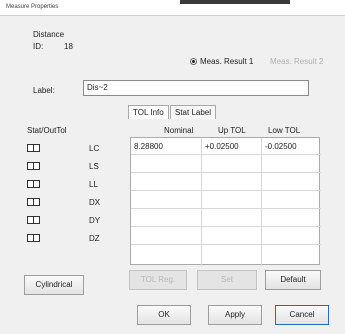 Image resolution: width=345 pixels, height=334 pixels. What do you see at coordinates (193, 112) in the screenshot?
I see `tab-stat-label: Stat Label` at bounding box center [193, 112].